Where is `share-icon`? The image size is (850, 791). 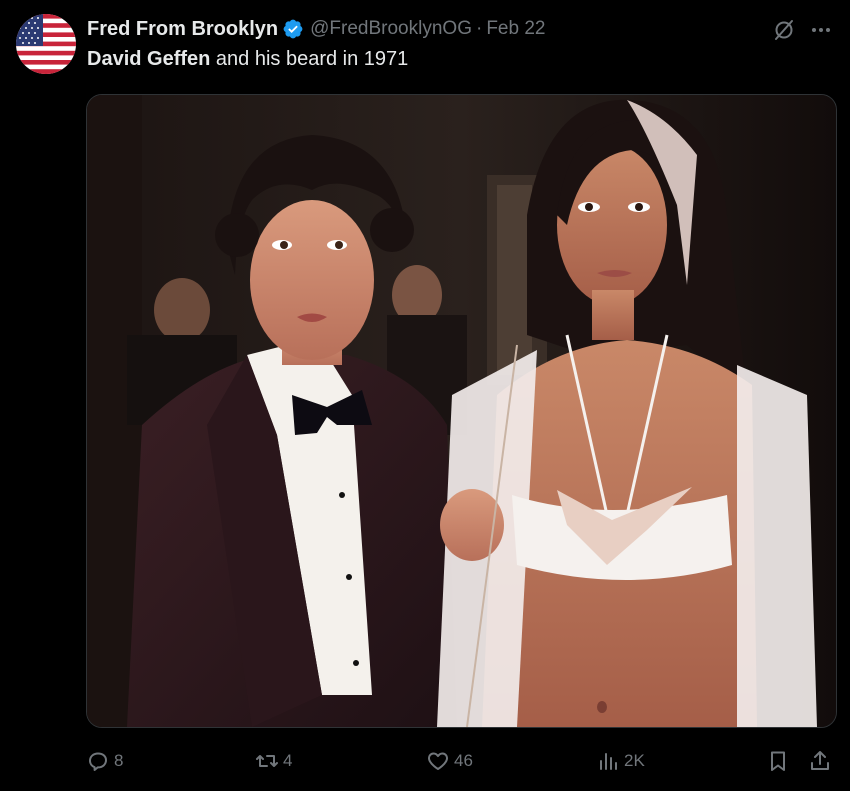
share-icon is located at coordinates (820, 760).